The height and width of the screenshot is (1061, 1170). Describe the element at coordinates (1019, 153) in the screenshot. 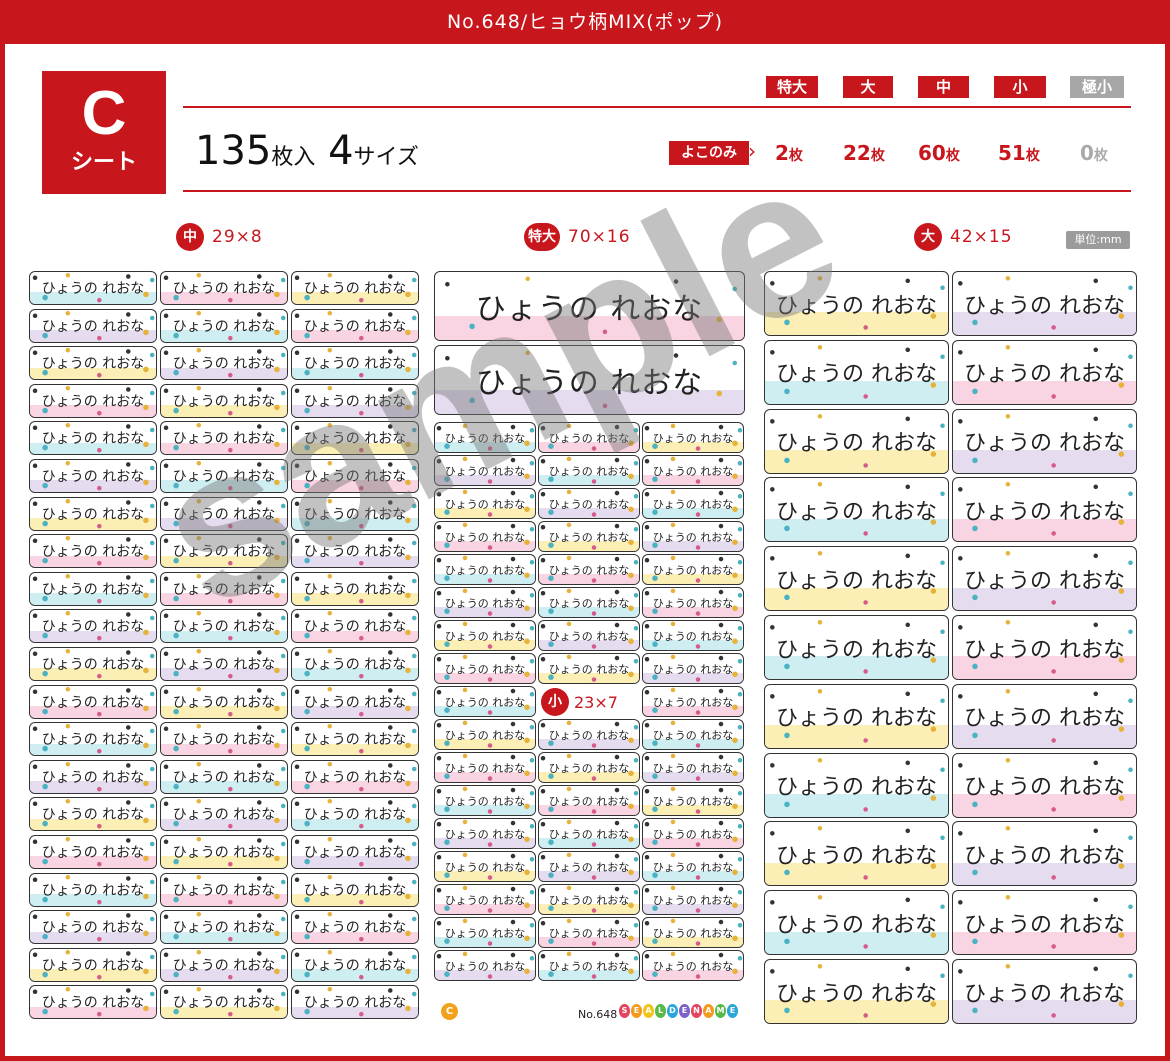

I see `count-s: 51枚` at that location.